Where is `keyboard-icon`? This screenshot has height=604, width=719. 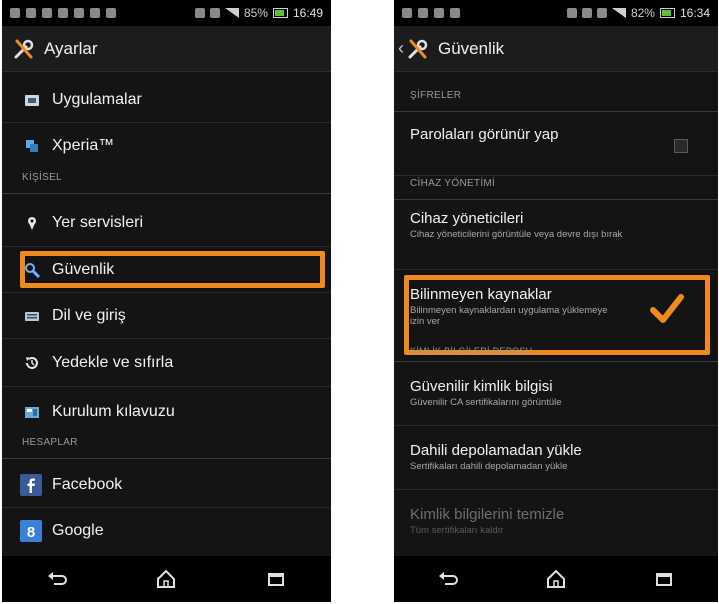
keyboard-icon is located at coordinates (32, 316).